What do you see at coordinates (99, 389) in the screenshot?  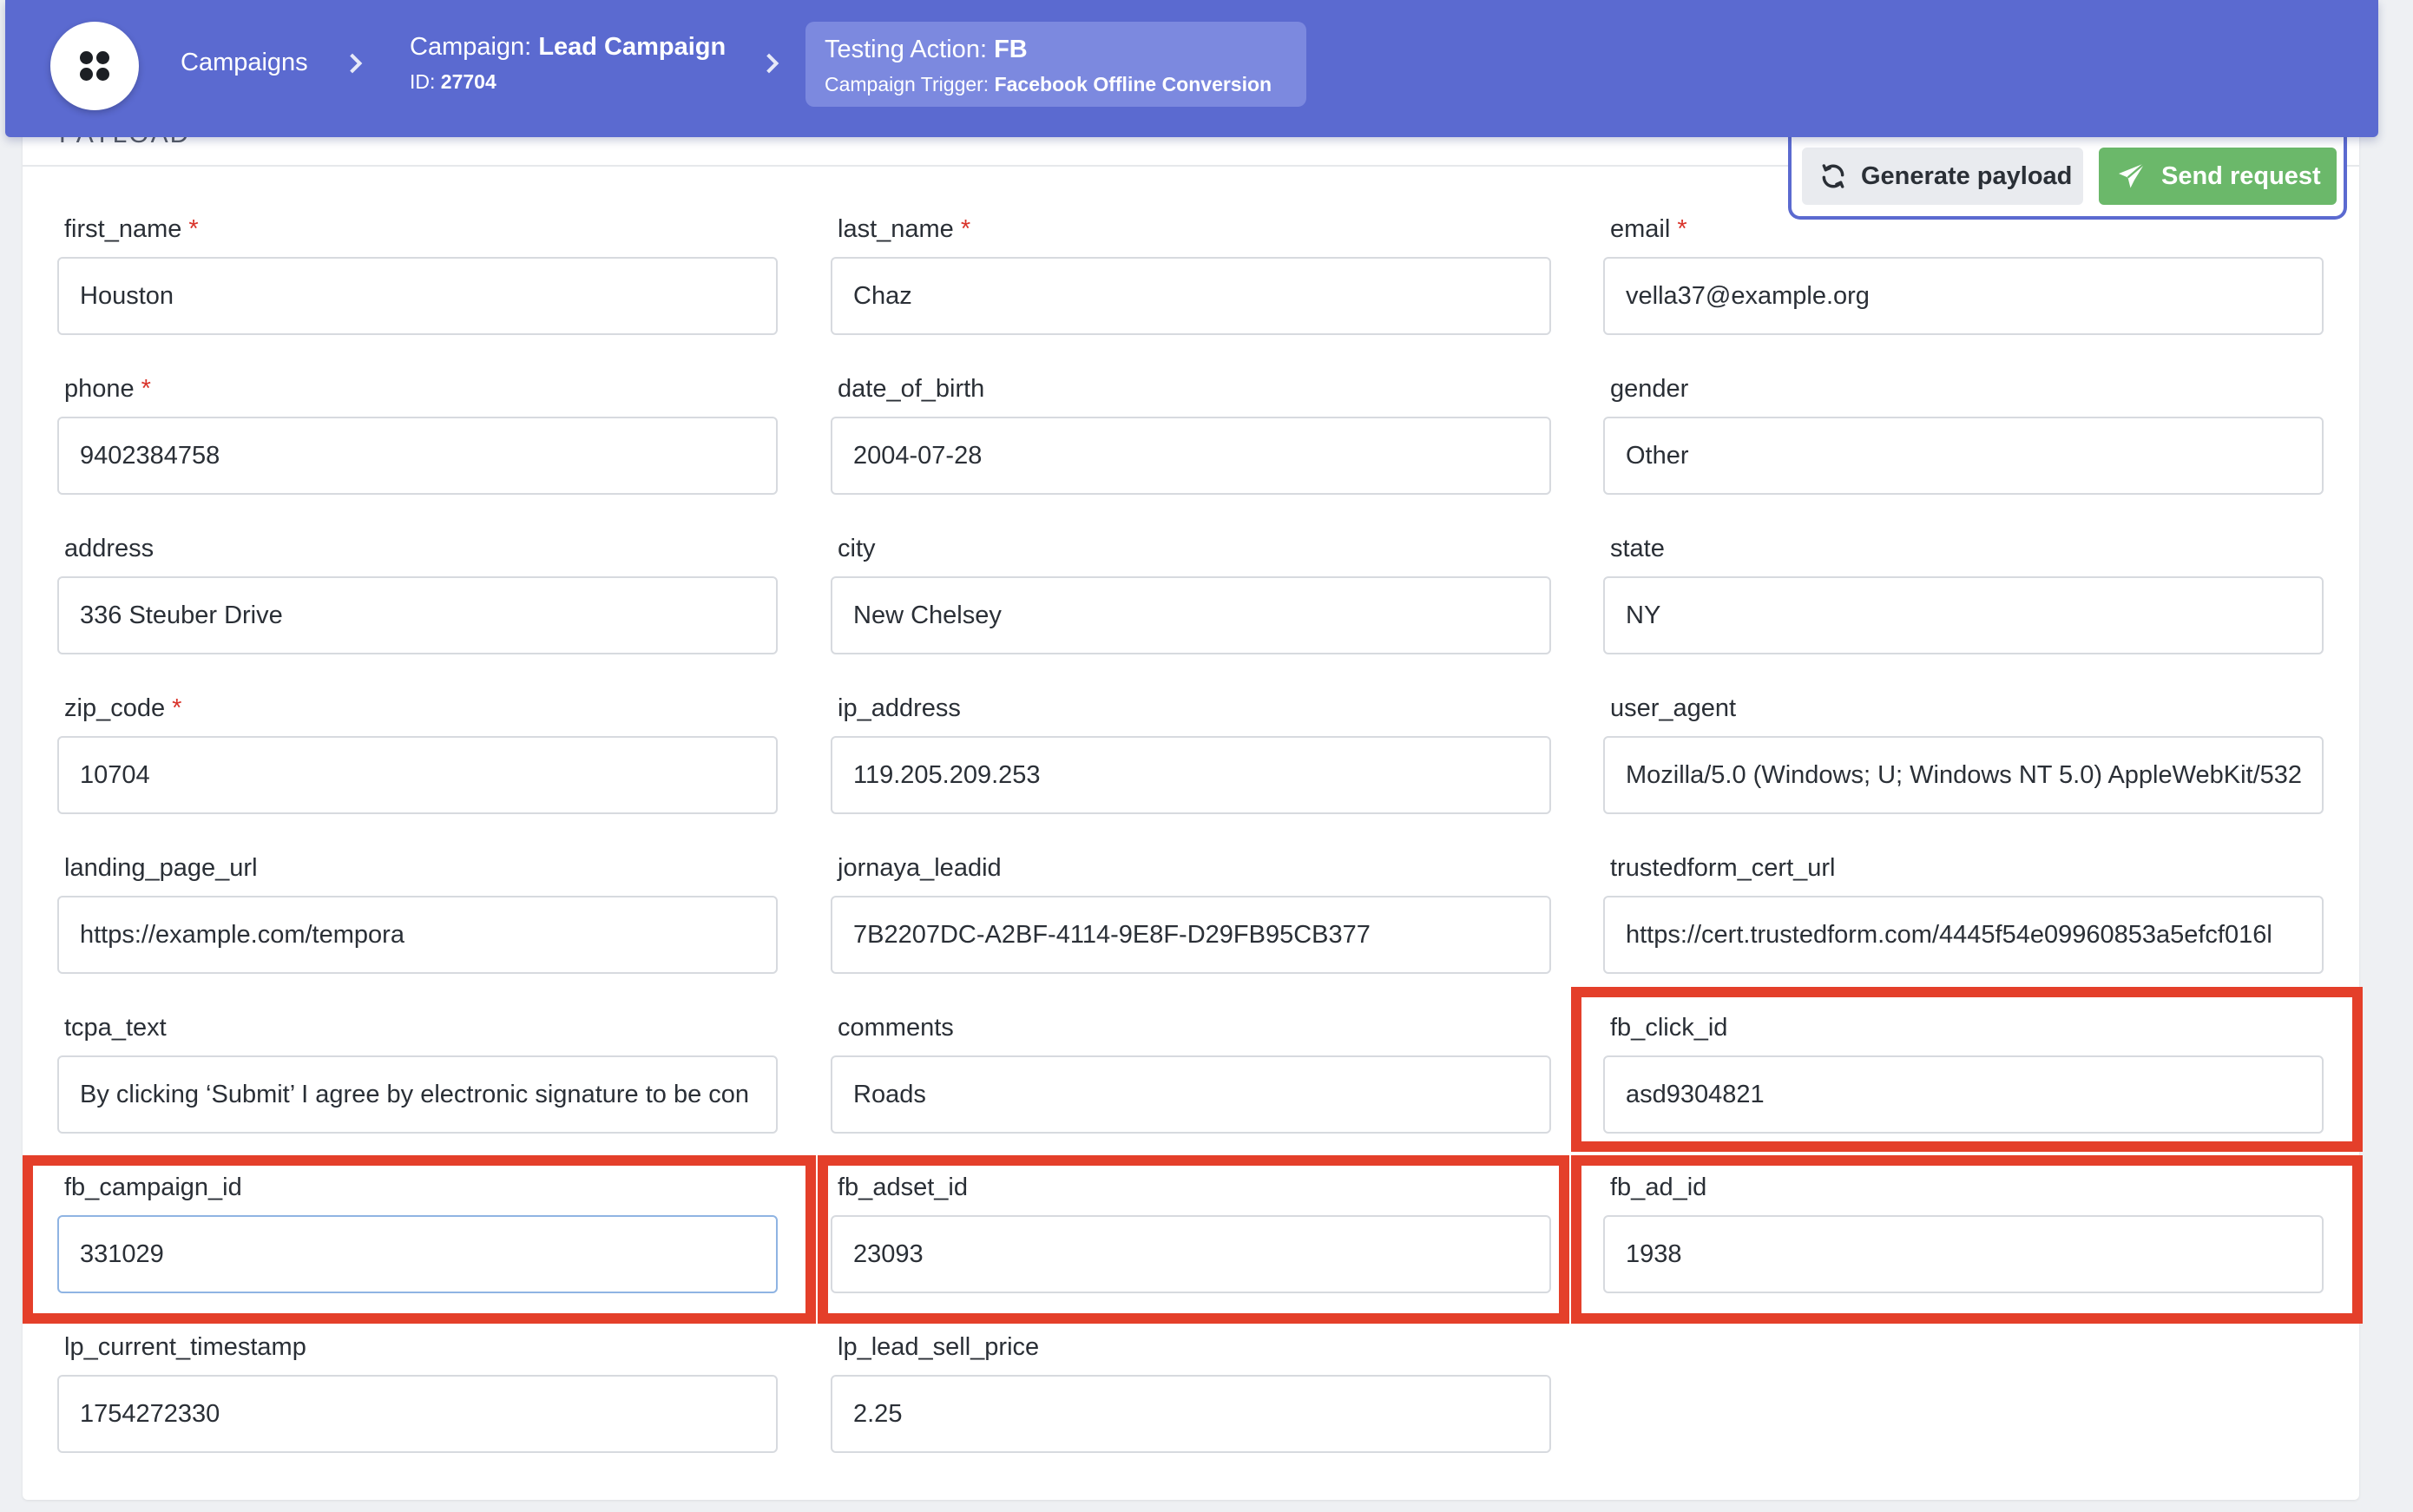 I see `phone-label: phone` at bounding box center [99, 389].